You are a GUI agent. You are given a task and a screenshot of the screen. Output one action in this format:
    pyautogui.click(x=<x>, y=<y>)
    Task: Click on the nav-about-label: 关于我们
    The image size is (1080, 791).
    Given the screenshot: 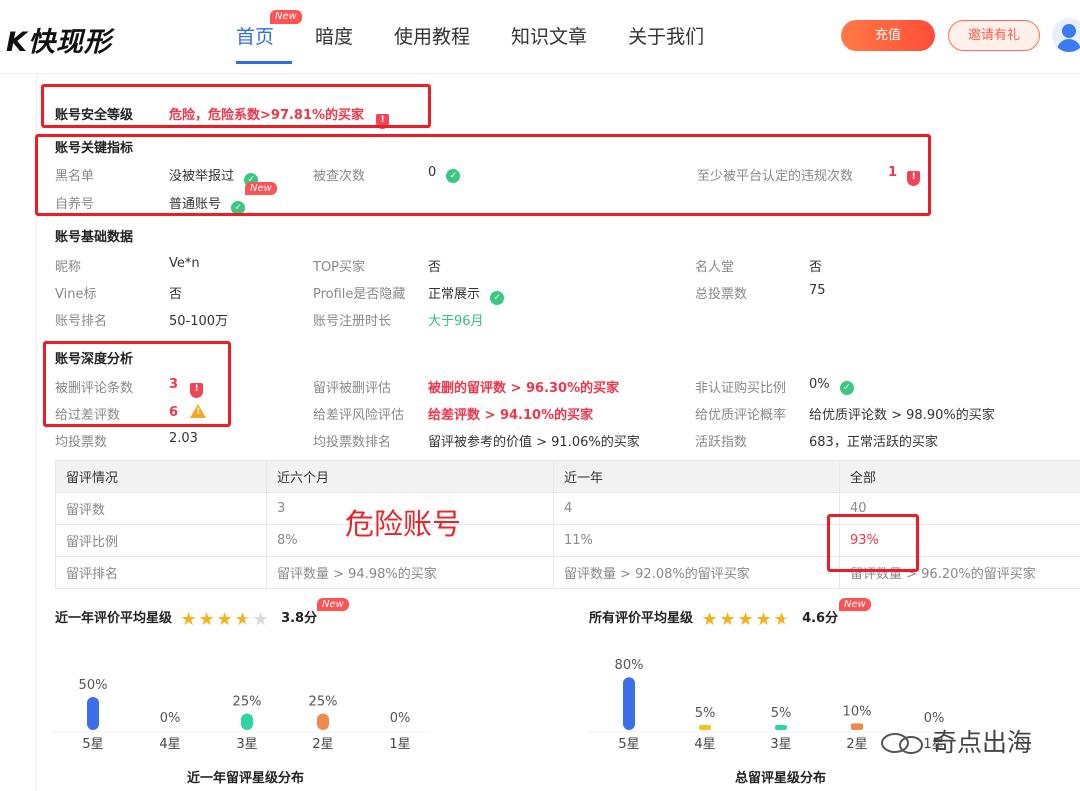 What is the action you would take?
    pyautogui.click(x=666, y=37)
    